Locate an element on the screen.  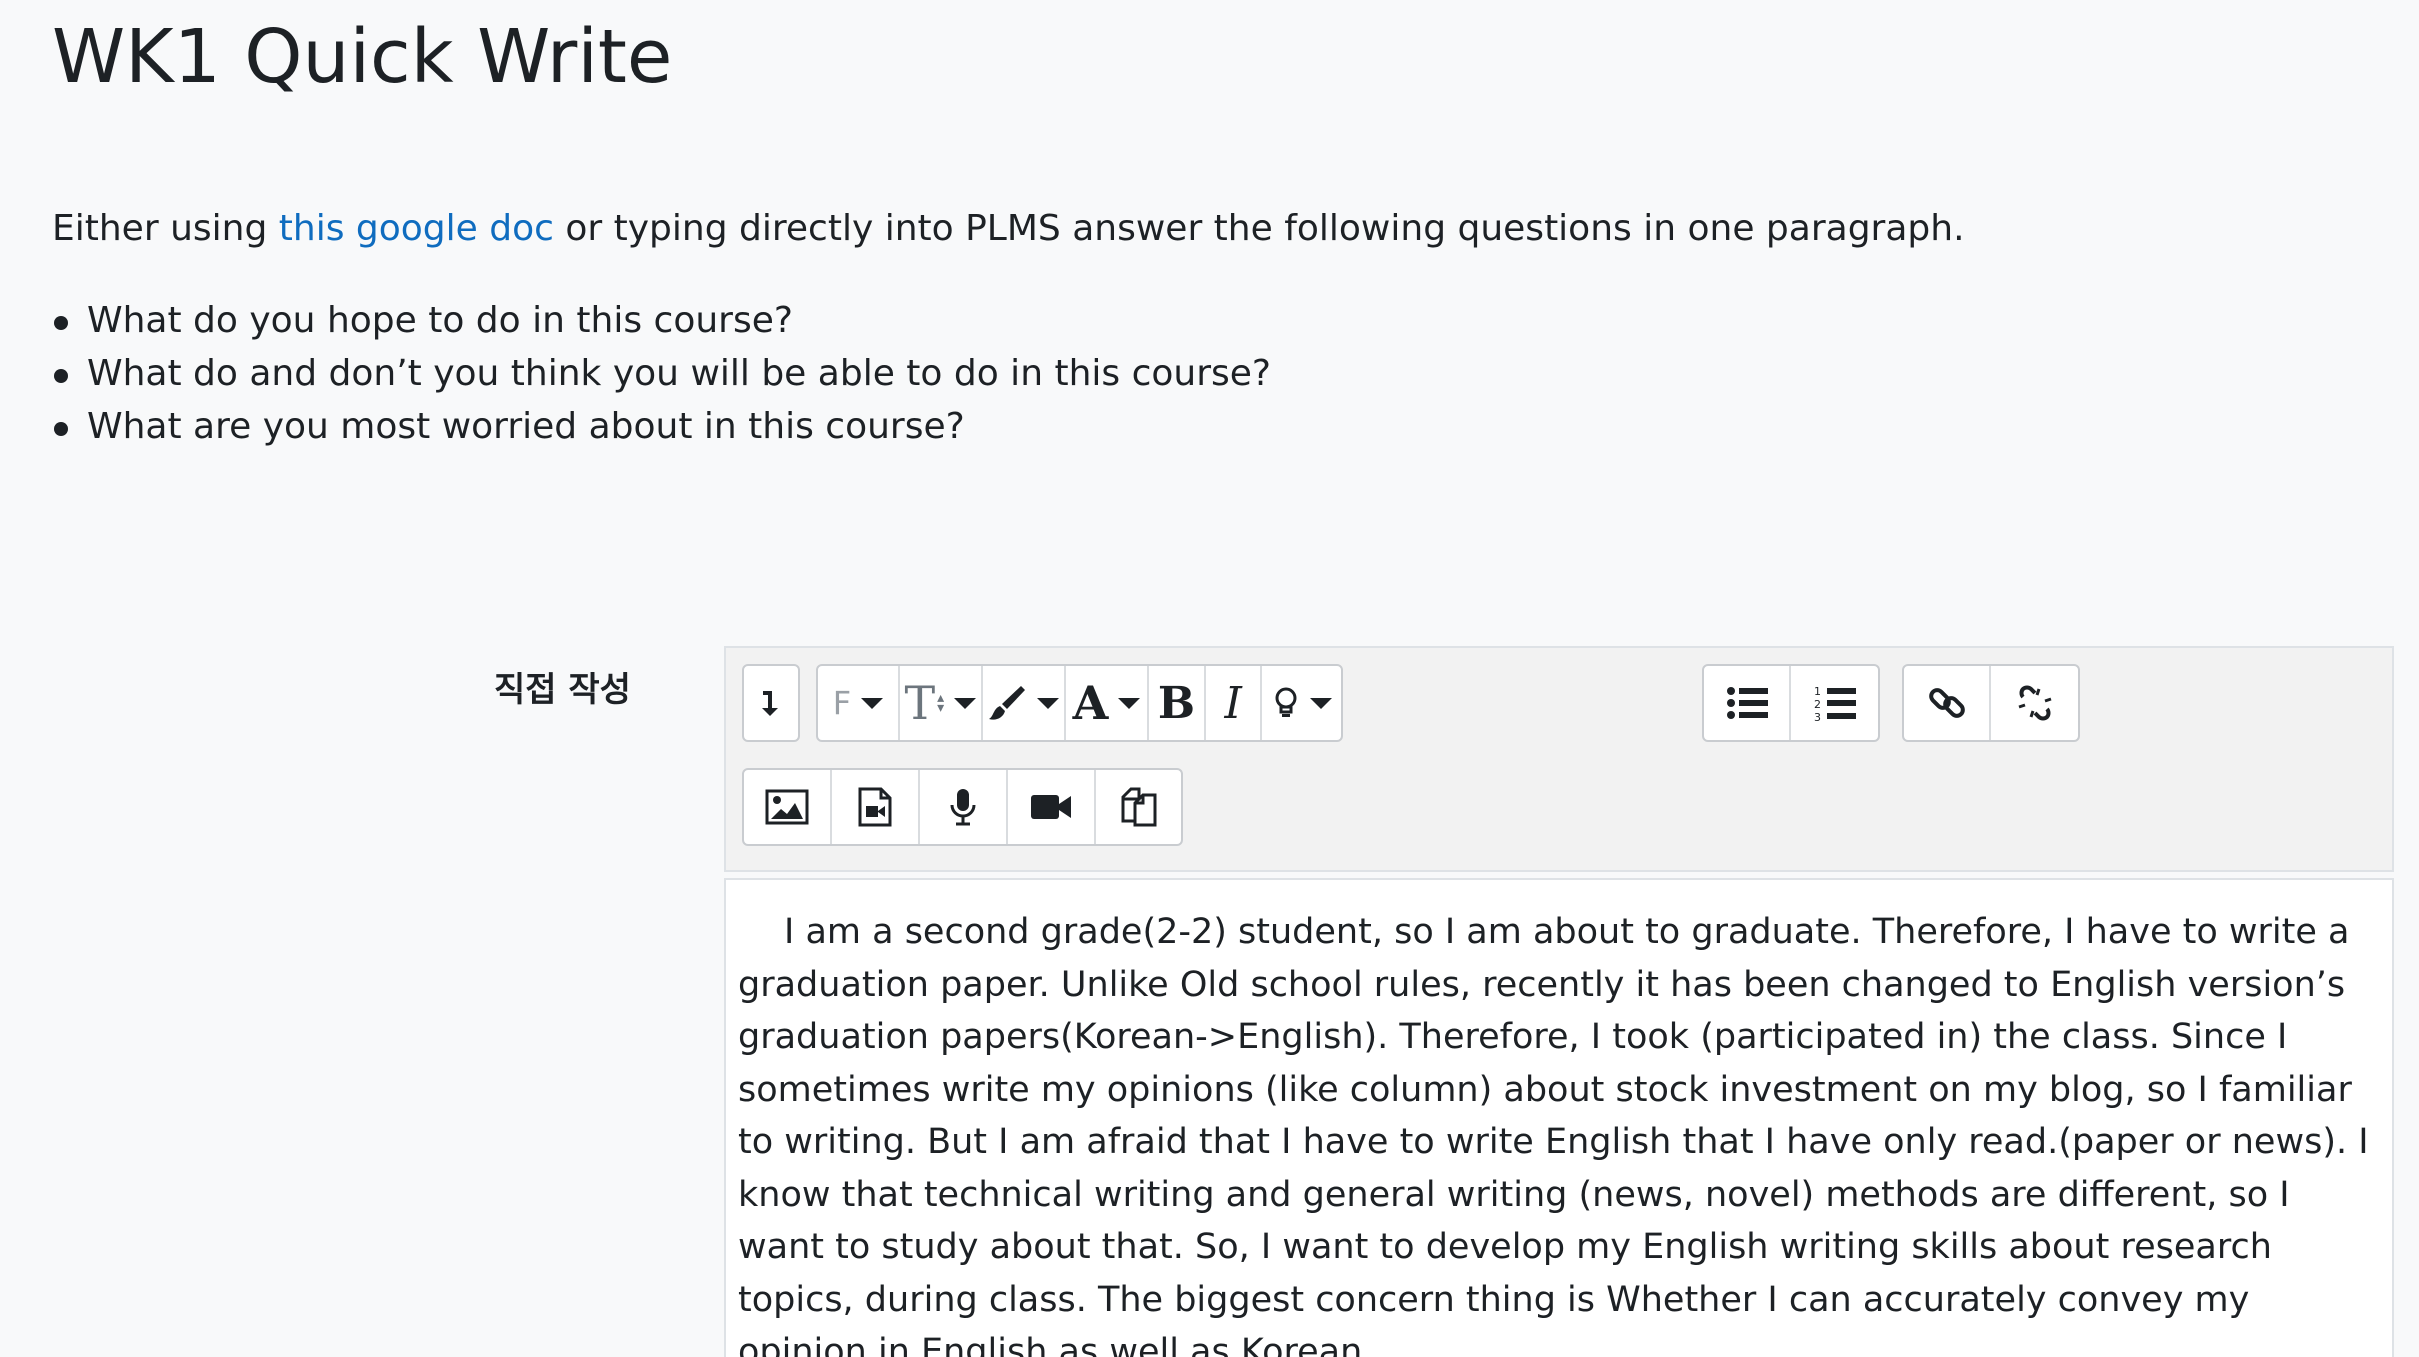
media-icon is located at coordinates (875, 807).